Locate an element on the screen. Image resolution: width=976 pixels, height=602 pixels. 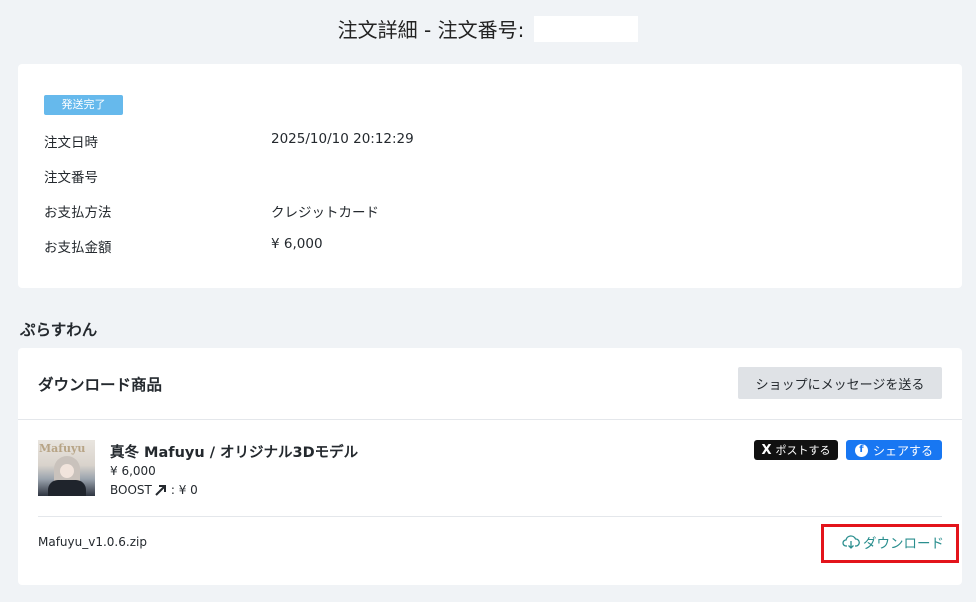
order-number-label: 注文番号 is located at coordinates (71, 178).